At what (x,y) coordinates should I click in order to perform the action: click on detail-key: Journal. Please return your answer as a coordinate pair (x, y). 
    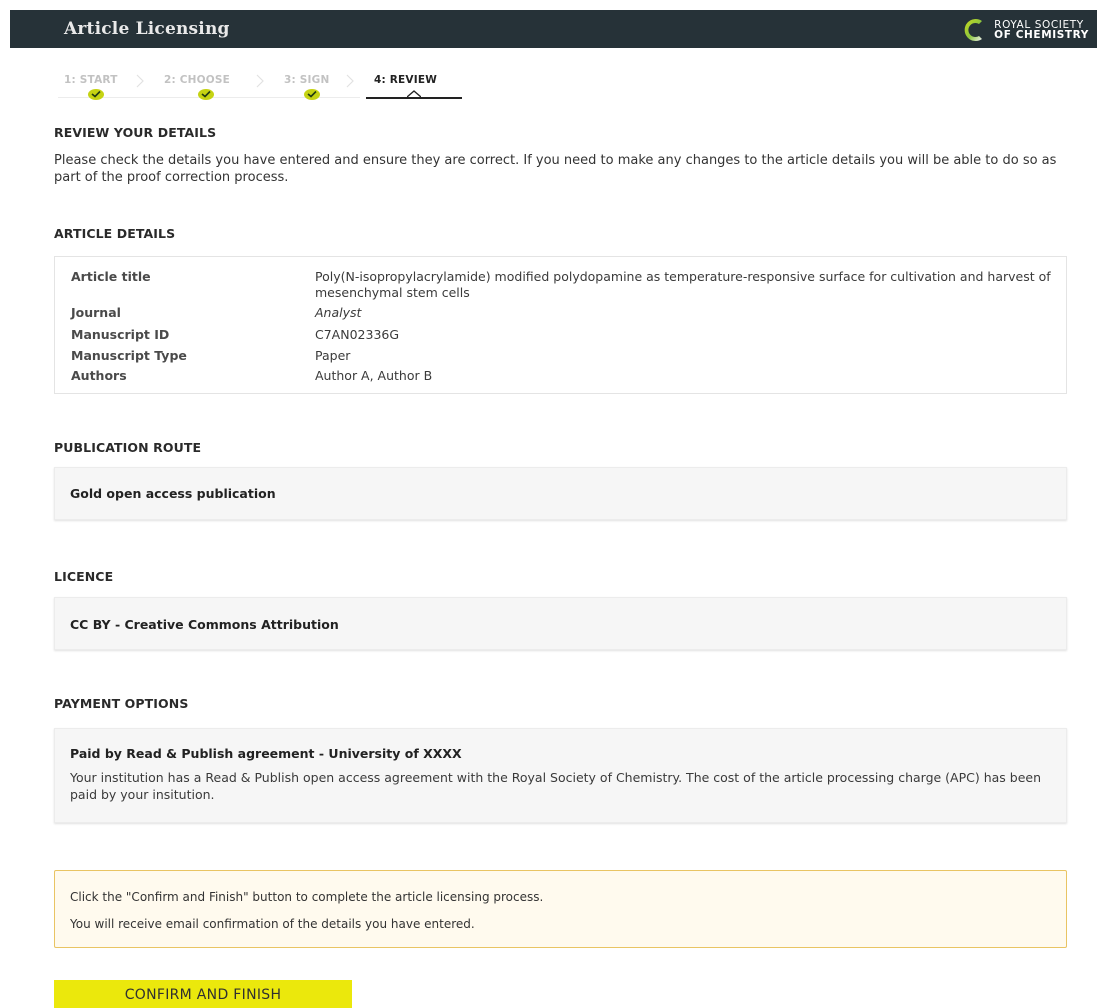
    Looking at the image, I should click on (96, 312).